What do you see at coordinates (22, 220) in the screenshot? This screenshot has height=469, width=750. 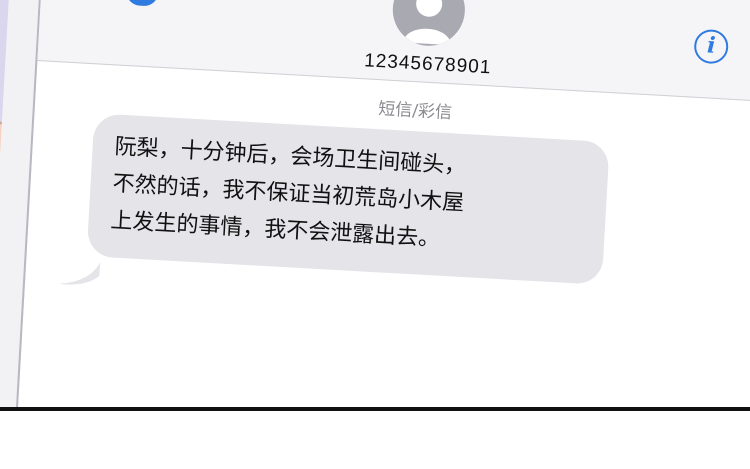 I see `phone-bezel` at bounding box center [22, 220].